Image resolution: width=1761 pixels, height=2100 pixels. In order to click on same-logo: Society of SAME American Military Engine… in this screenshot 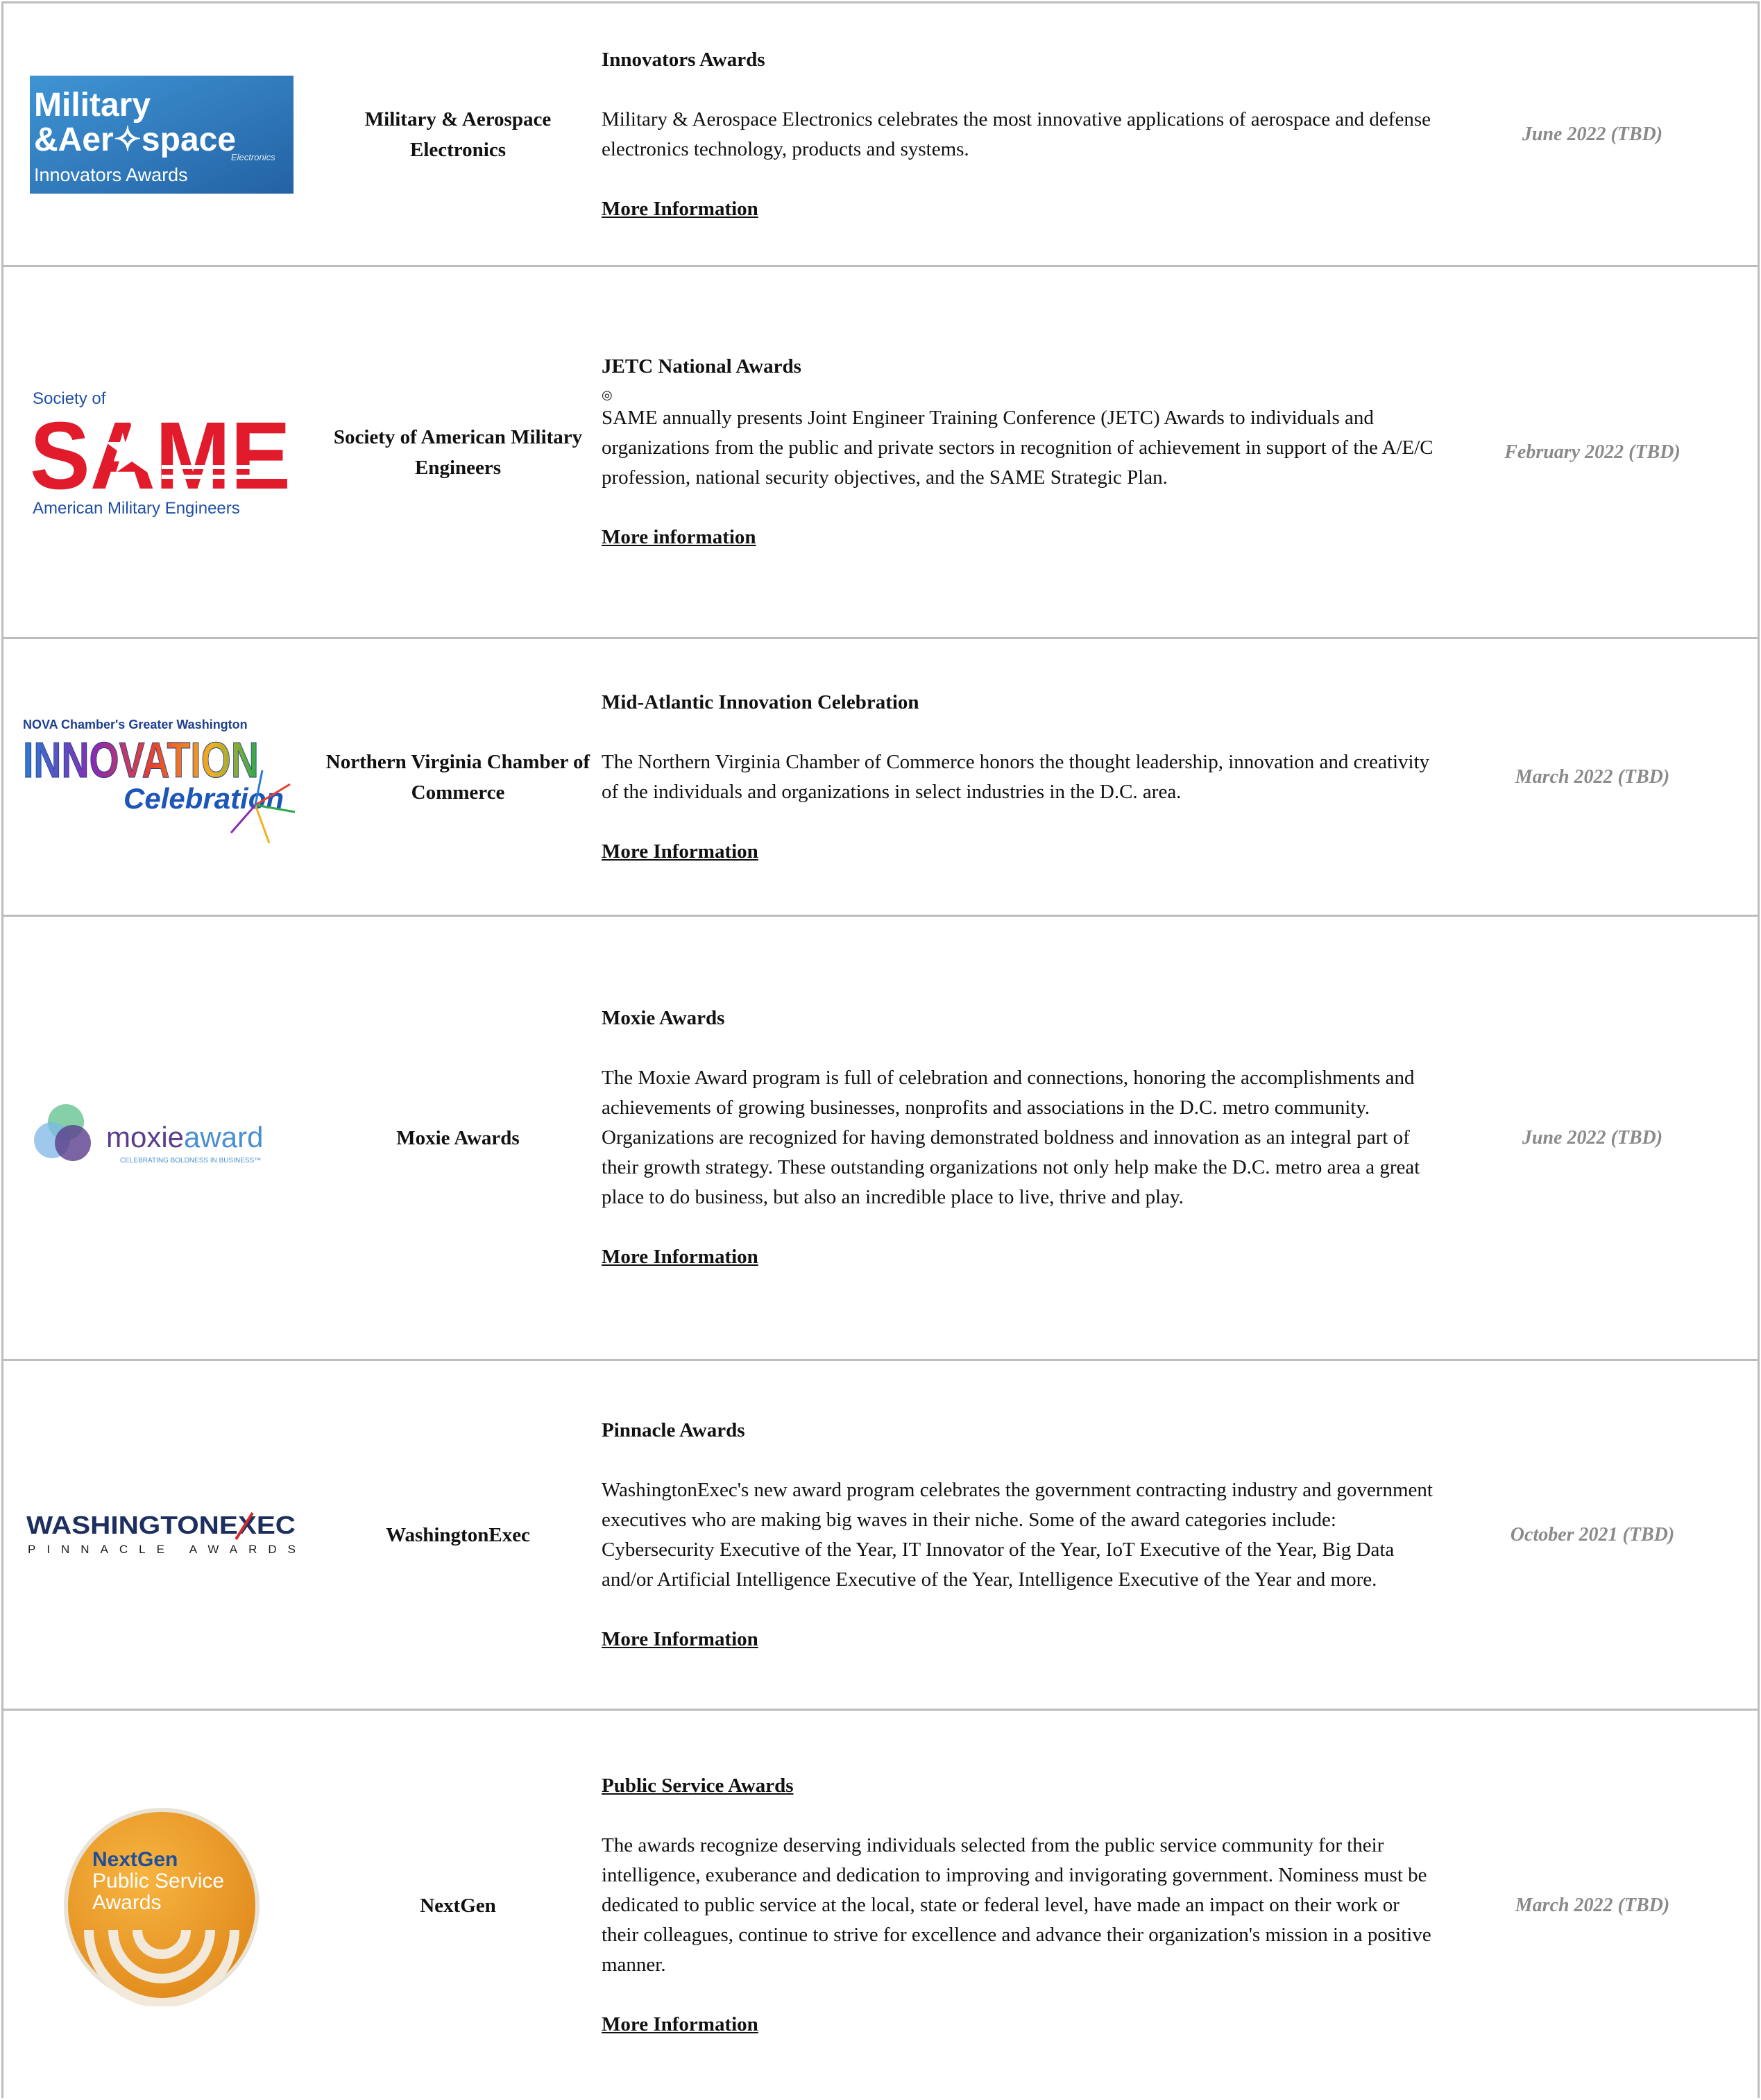, I will do `click(162, 453)`.